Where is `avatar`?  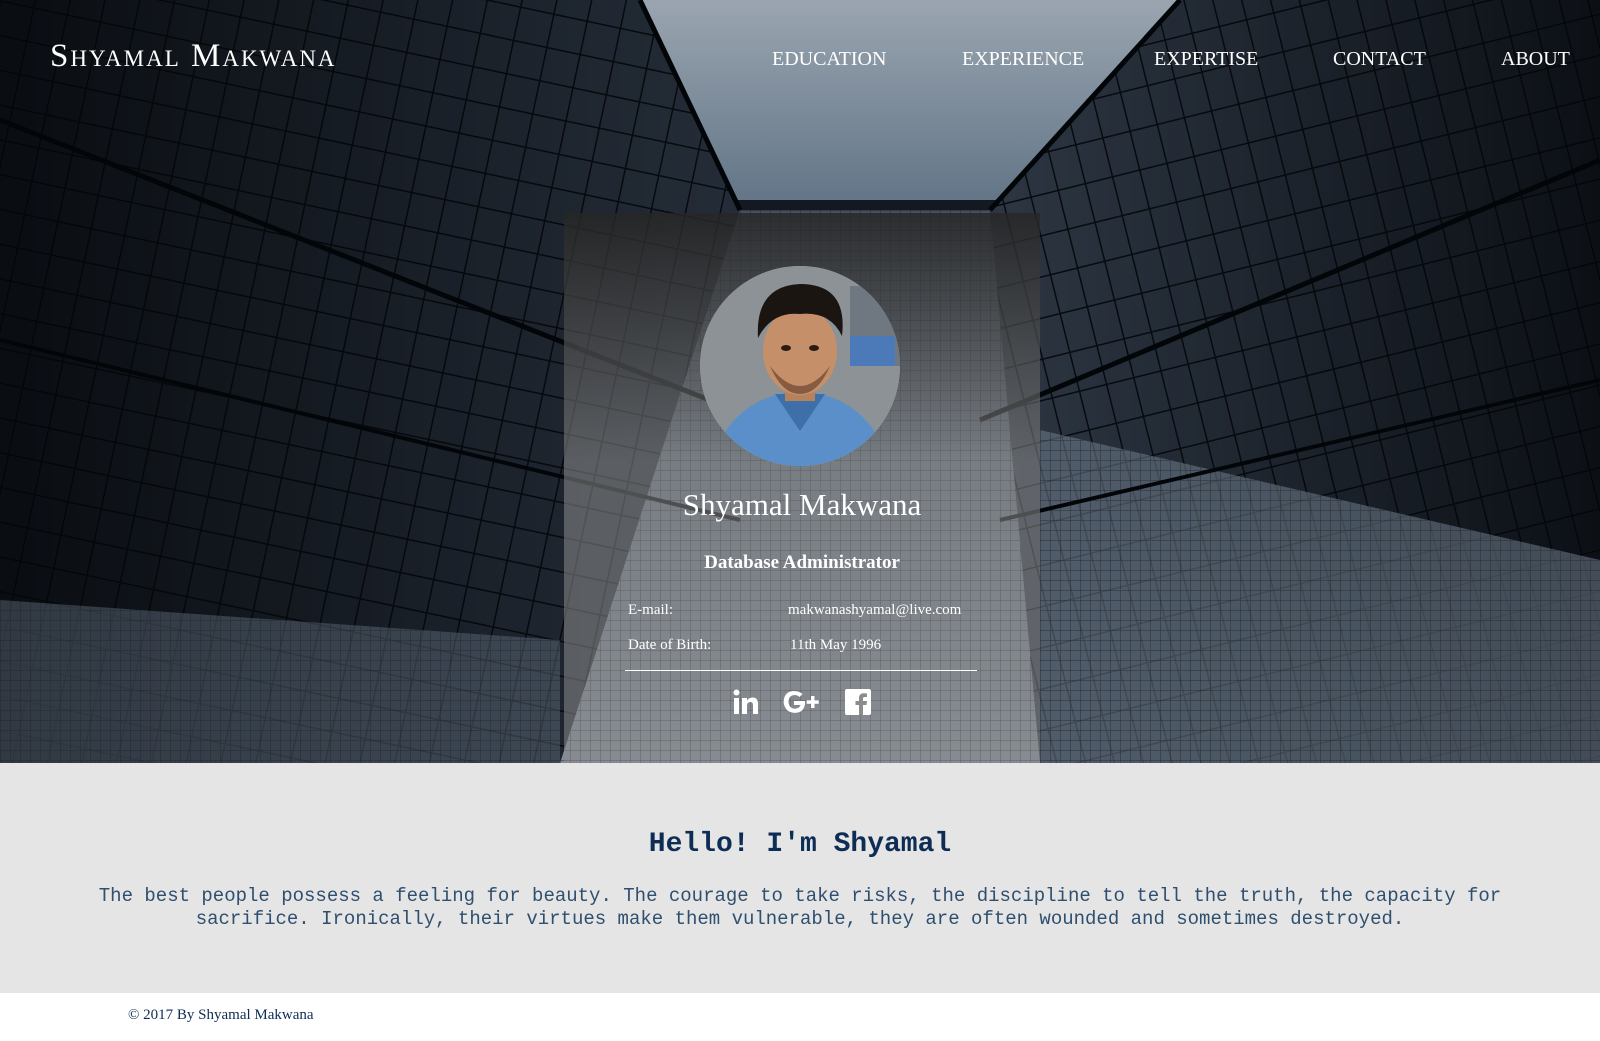
avatar is located at coordinates (800, 366).